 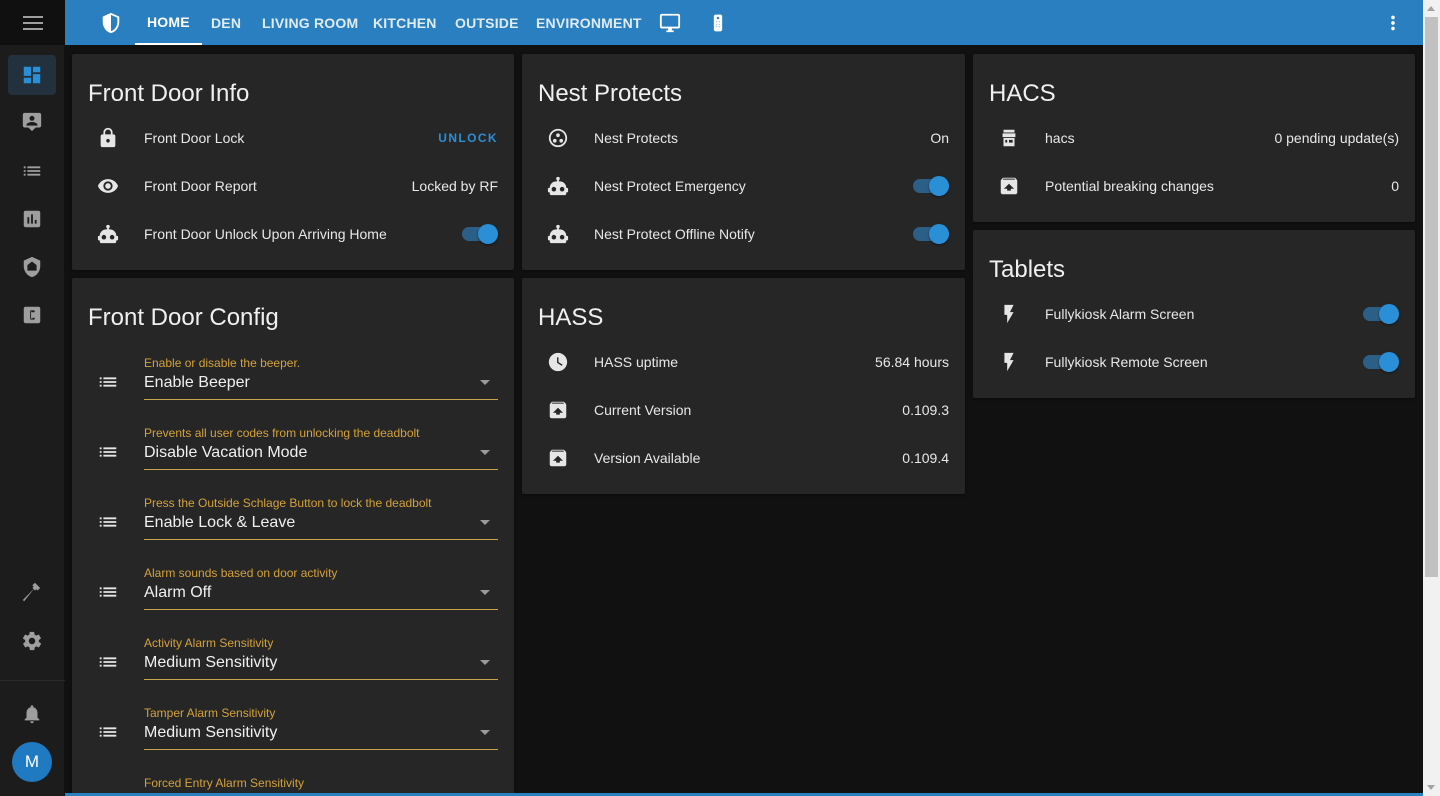 I want to click on settings-icon, so click(x=32, y=641).